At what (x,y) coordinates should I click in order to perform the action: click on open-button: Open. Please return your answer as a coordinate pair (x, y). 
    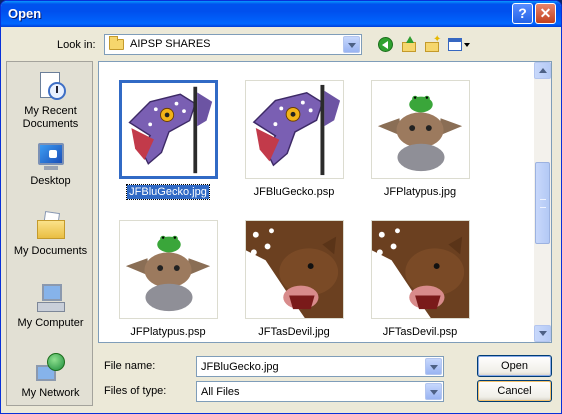
    Looking at the image, I should click on (514, 366).